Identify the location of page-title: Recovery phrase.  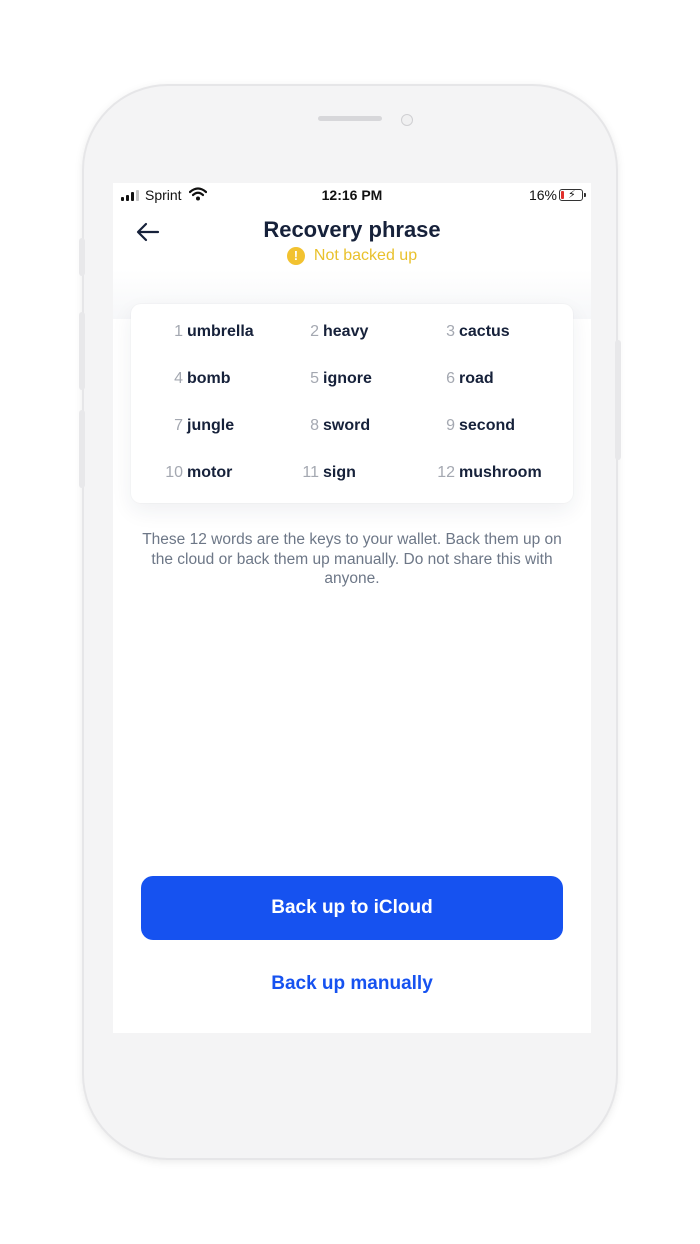
(352, 229).